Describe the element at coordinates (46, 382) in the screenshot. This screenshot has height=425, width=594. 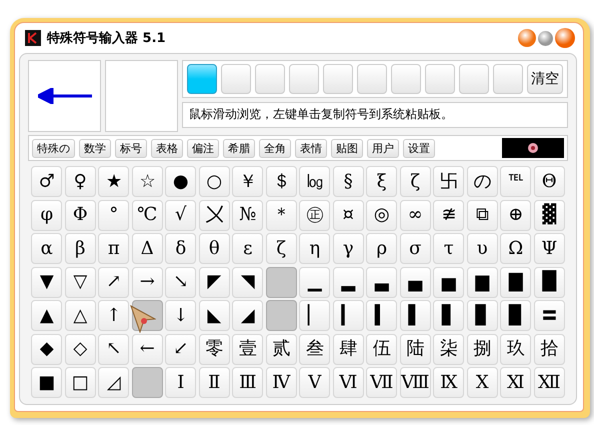
I see `symbol-key: ■` at that location.